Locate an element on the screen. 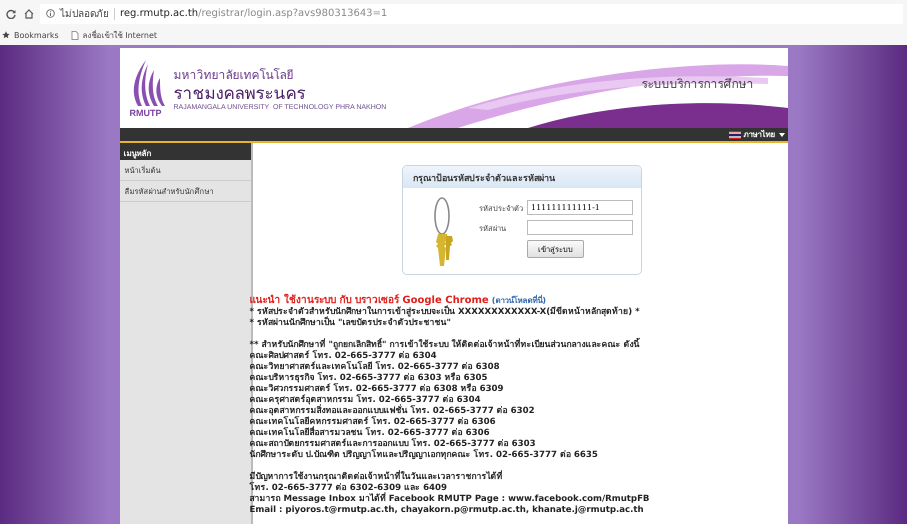  address-bar: ไม่ปลอดภัย reg.rmutp.ac.th/registrar/login.asp?avs980313643=1 is located at coordinates (471, 14).